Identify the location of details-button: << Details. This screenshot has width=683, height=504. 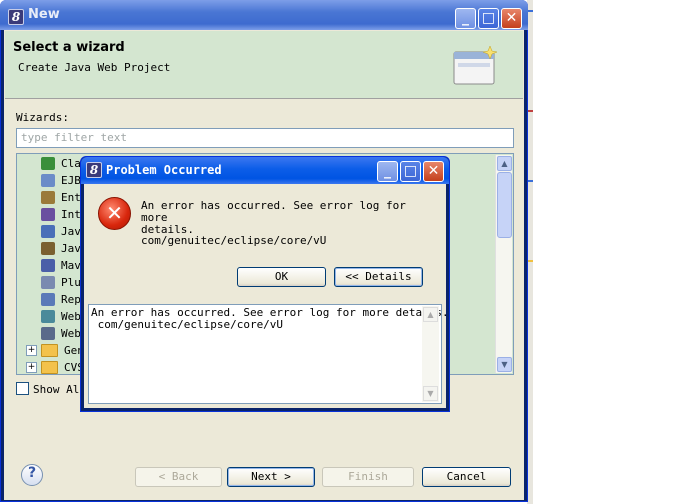
(378, 277).